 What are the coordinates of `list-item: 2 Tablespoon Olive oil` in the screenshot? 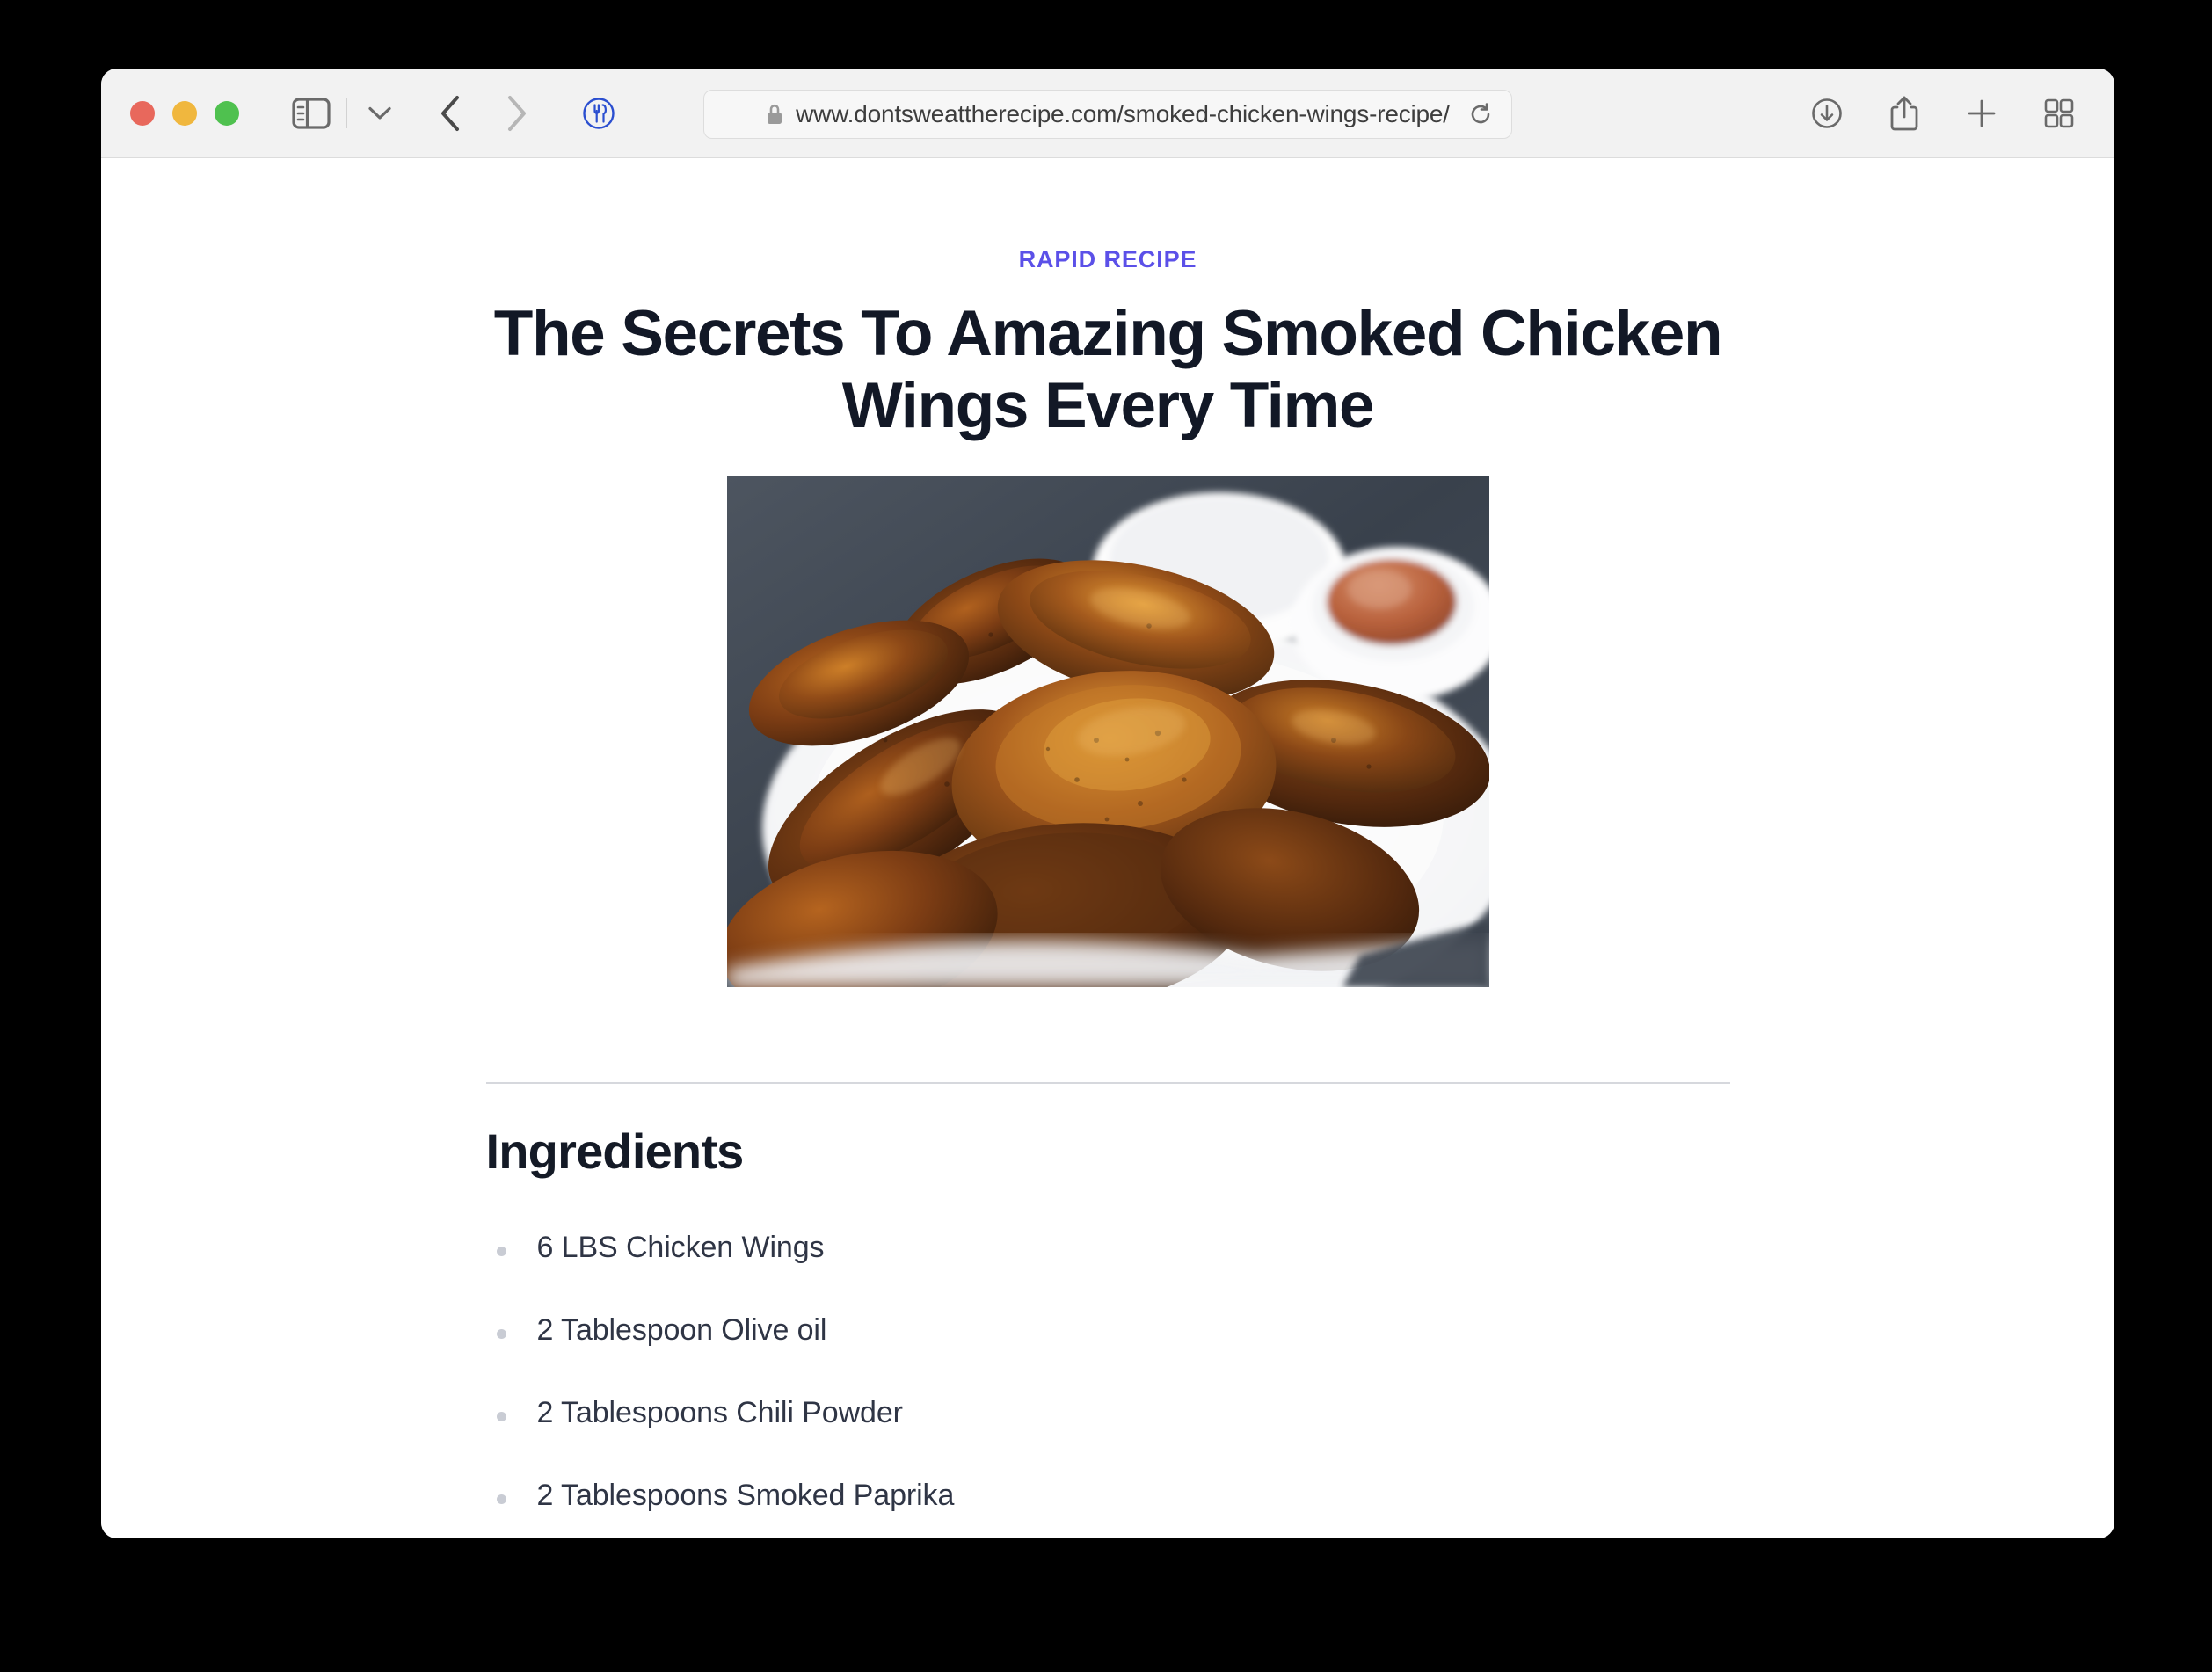 It's located at (1108, 1330).